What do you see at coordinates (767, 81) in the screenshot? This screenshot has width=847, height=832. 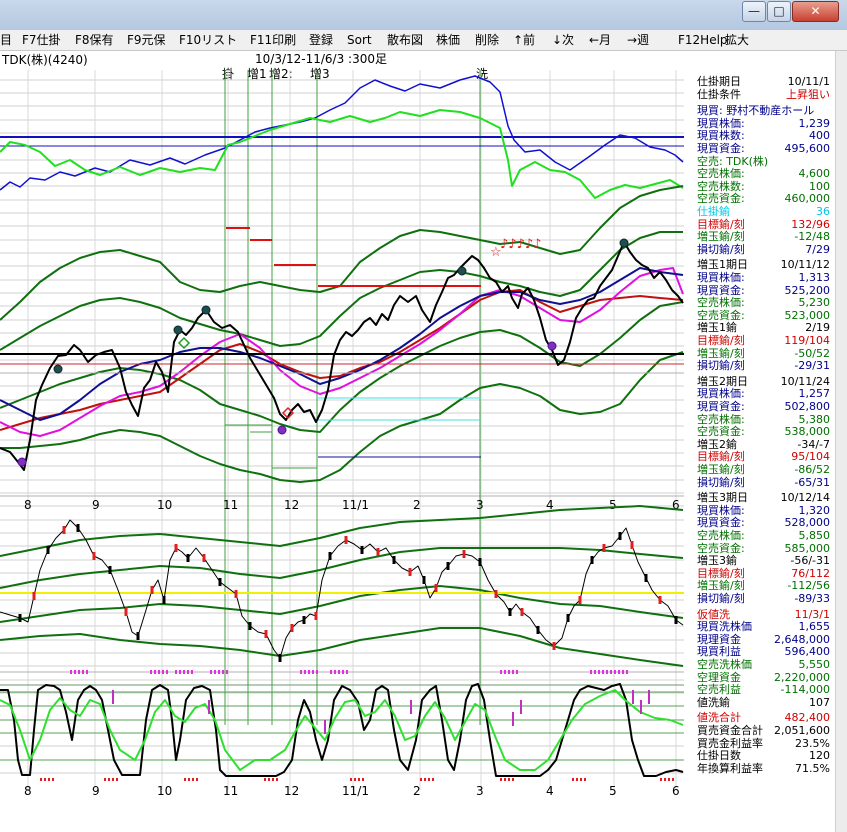 I see `panel-row: 仕掛期日 10/11/1` at bounding box center [767, 81].